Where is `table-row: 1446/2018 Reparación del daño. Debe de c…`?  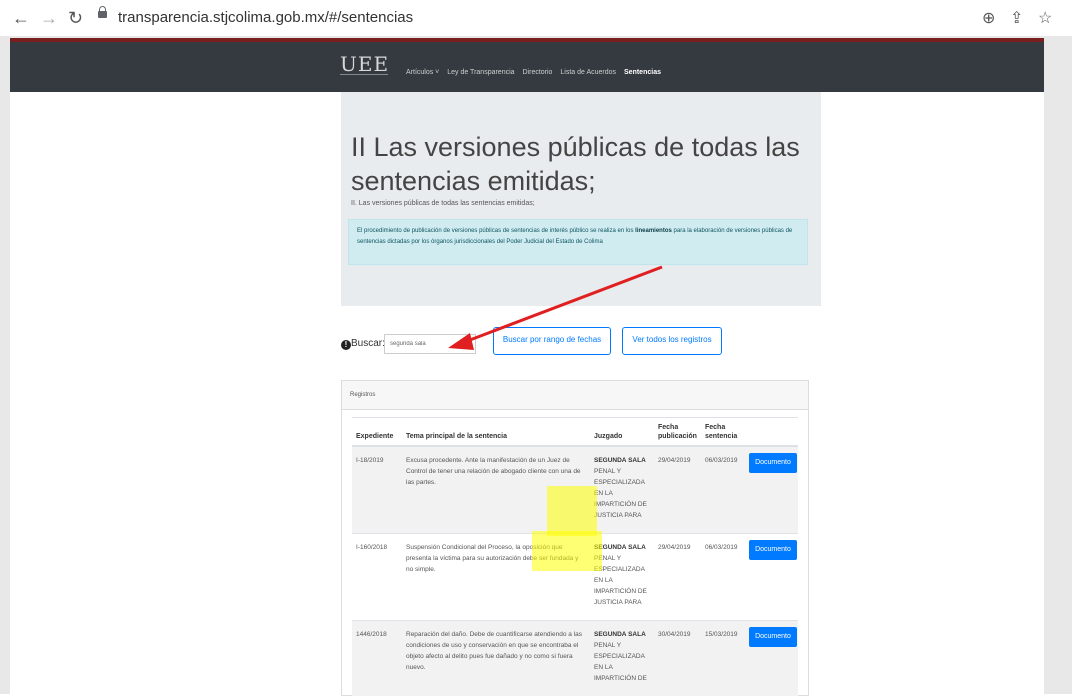
table-row: 1446/2018 Reparación del daño. Debe de c… is located at coordinates (575, 658).